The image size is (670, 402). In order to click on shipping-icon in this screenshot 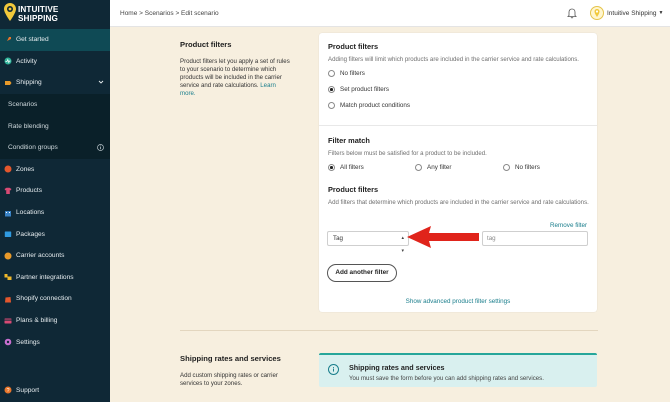, I will do `click(8, 82)`.